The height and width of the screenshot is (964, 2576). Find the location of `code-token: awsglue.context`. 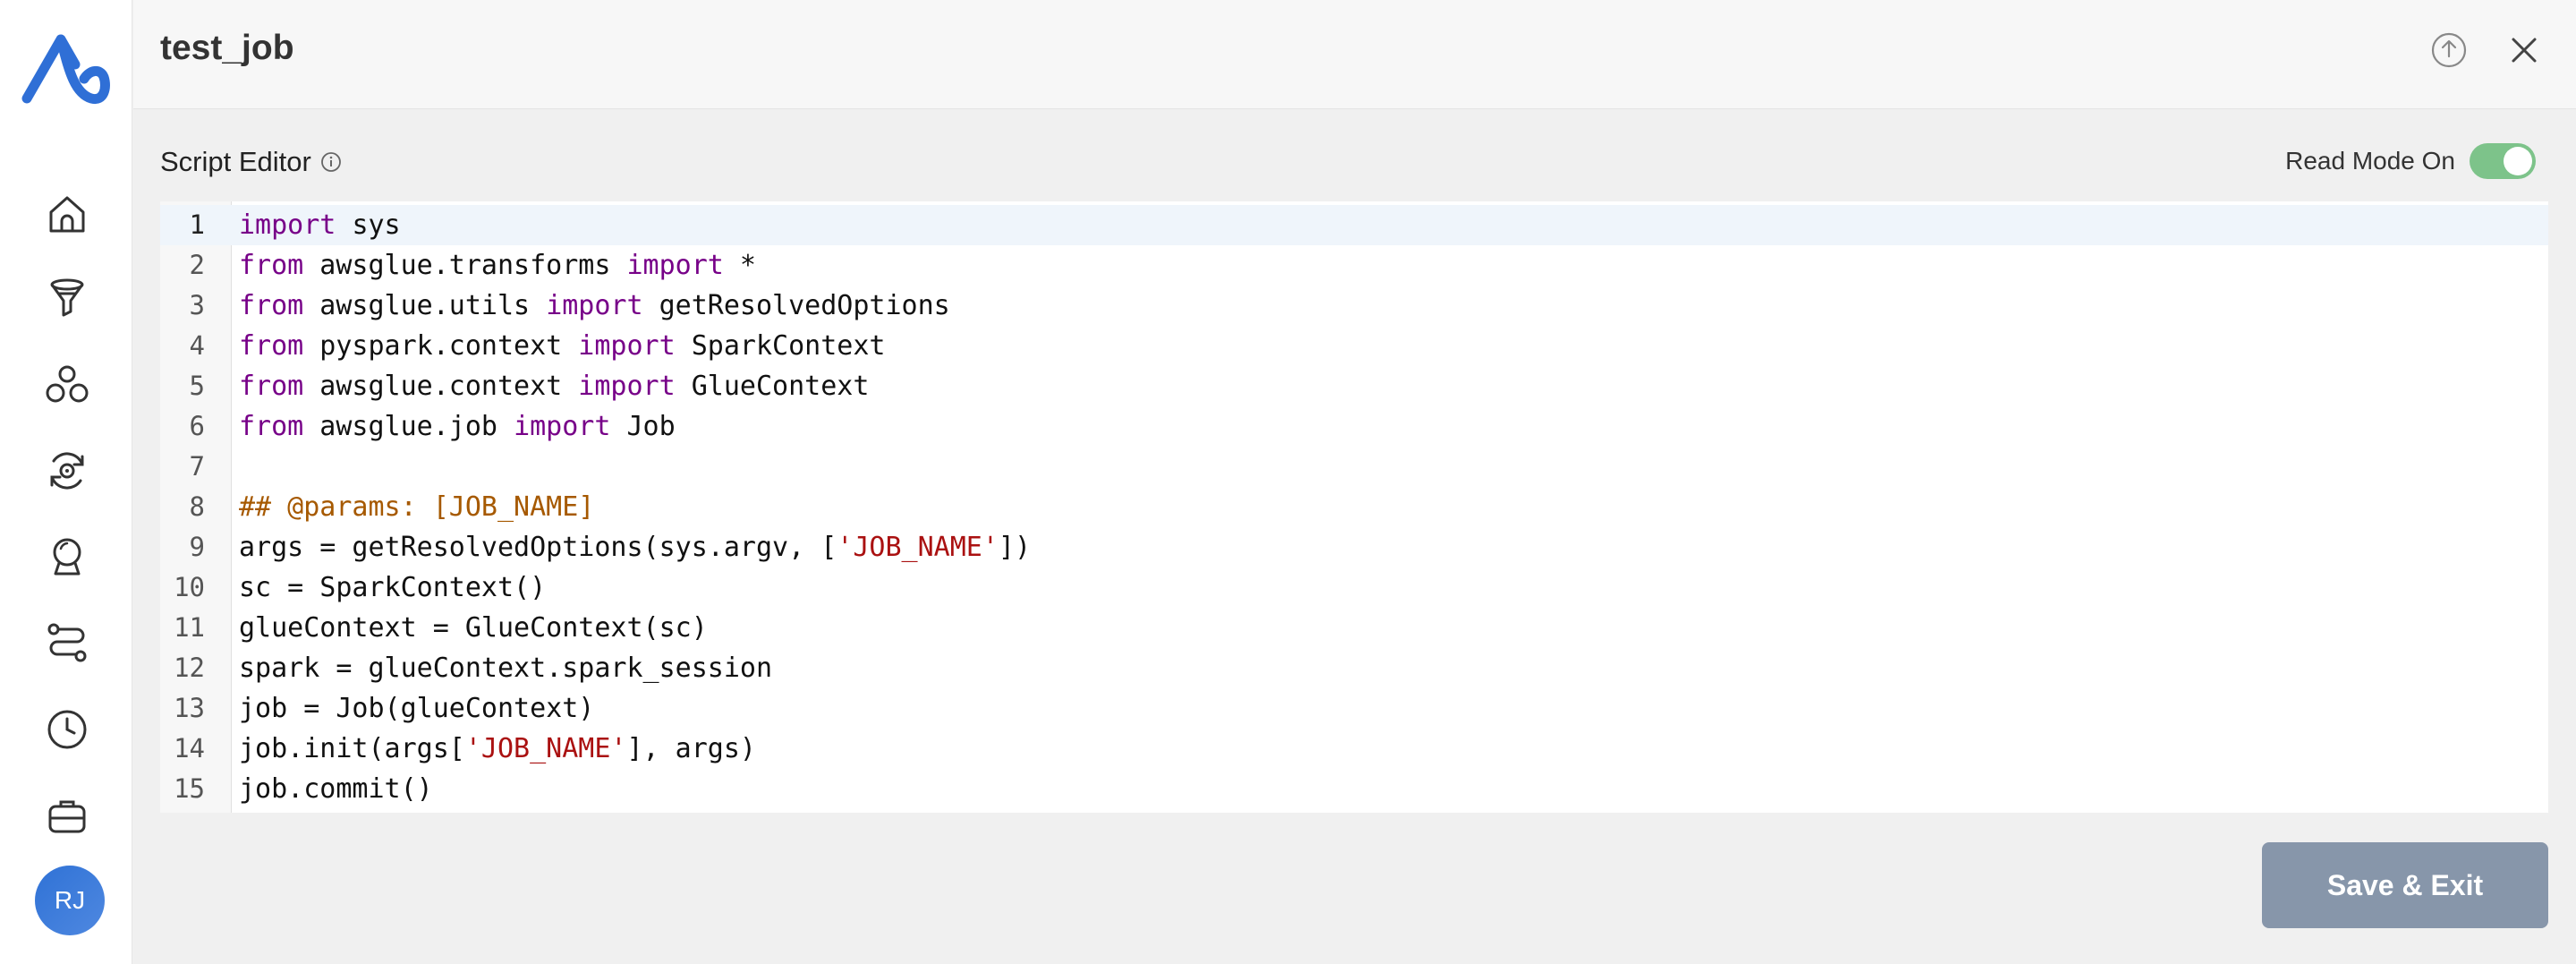

code-token: awsglue.context is located at coordinates (441, 386).